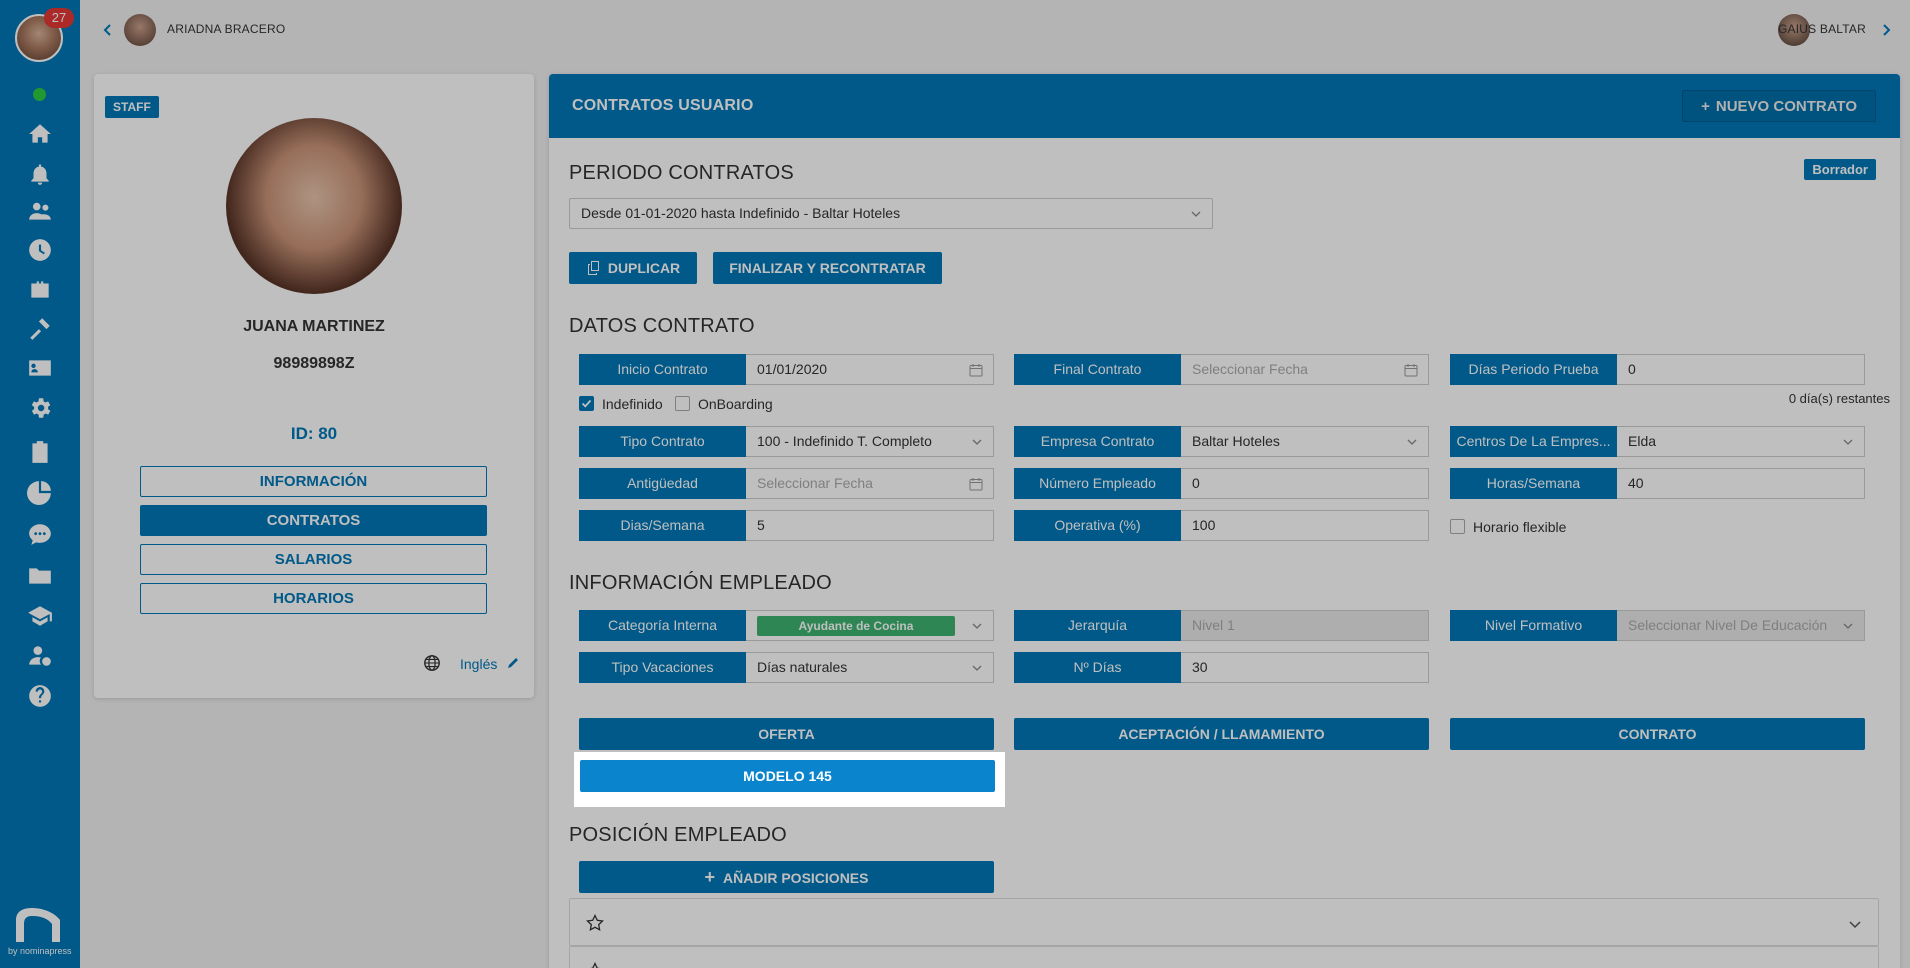  What do you see at coordinates (1533, 483) in the screenshot?
I see `horas-semana-label: Horas/Semana` at bounding box center [1533, 483].